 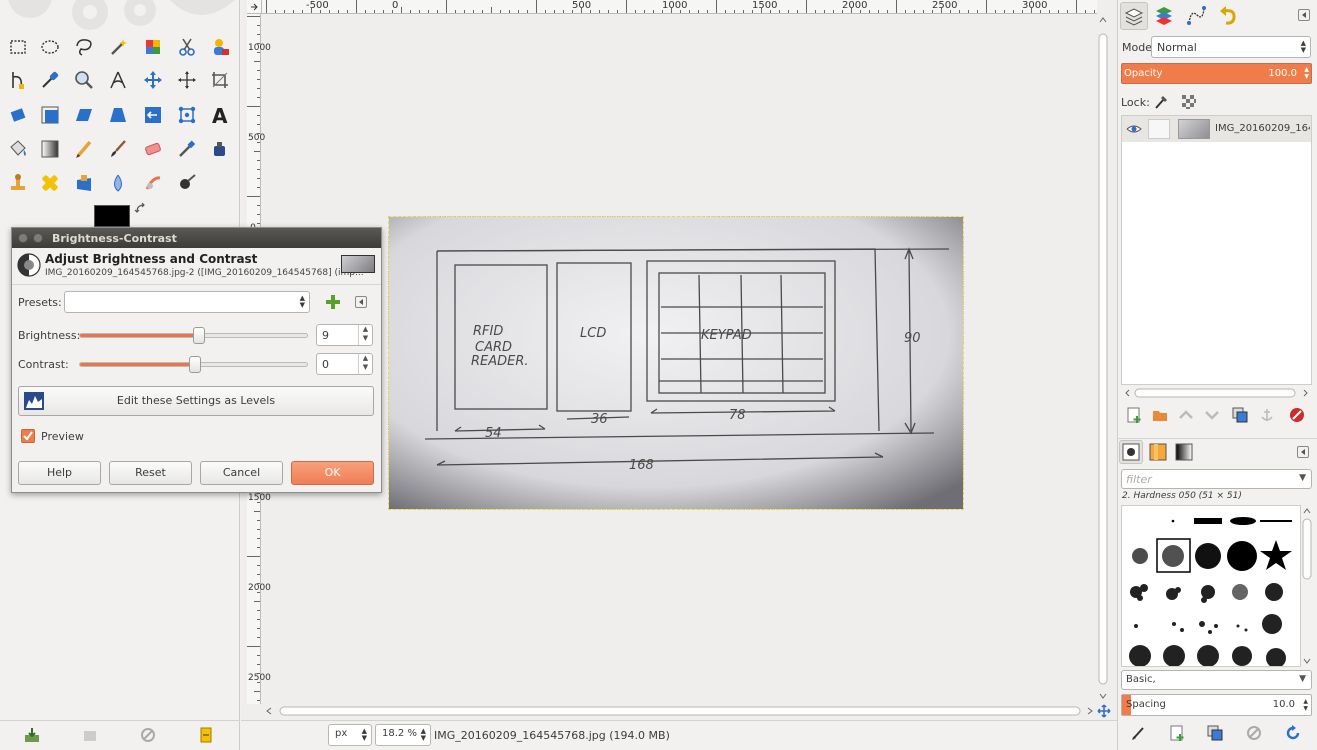 I want to click on measure-icon, so click(x=118, y=80).